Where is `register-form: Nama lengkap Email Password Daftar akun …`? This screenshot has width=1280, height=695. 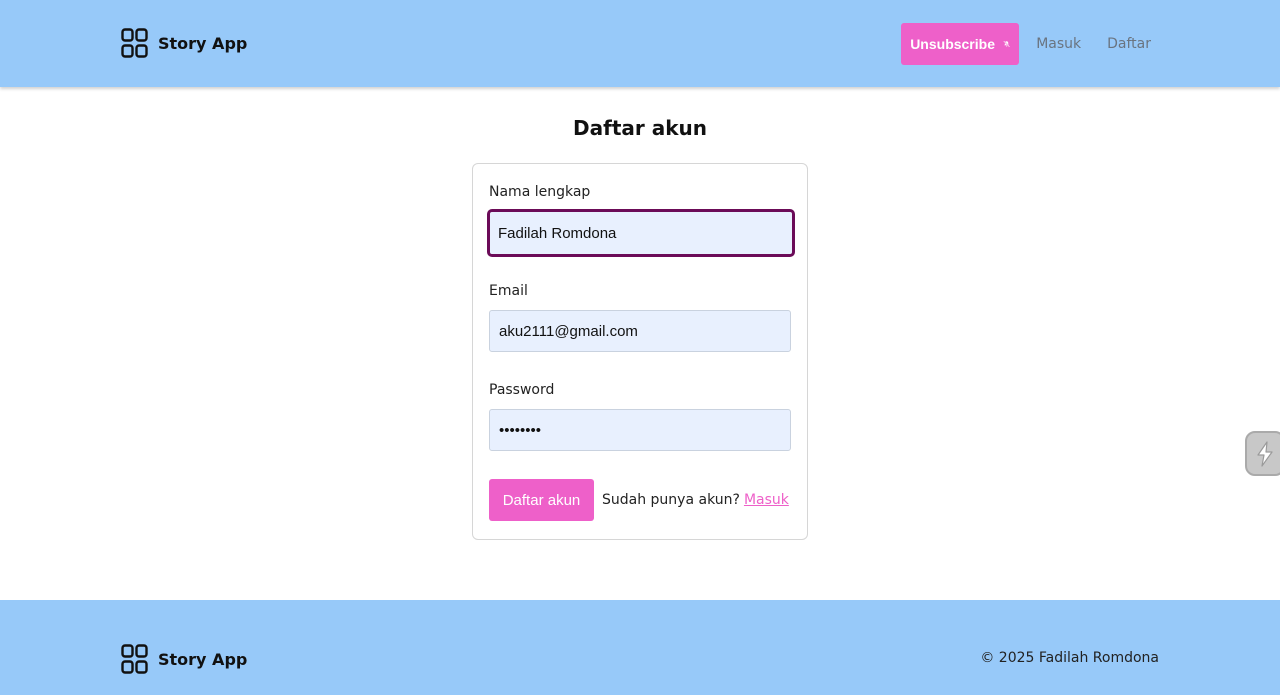
register-form: Nama lengkap Email Password Daftar akun … is located at coordinates (640, 351).